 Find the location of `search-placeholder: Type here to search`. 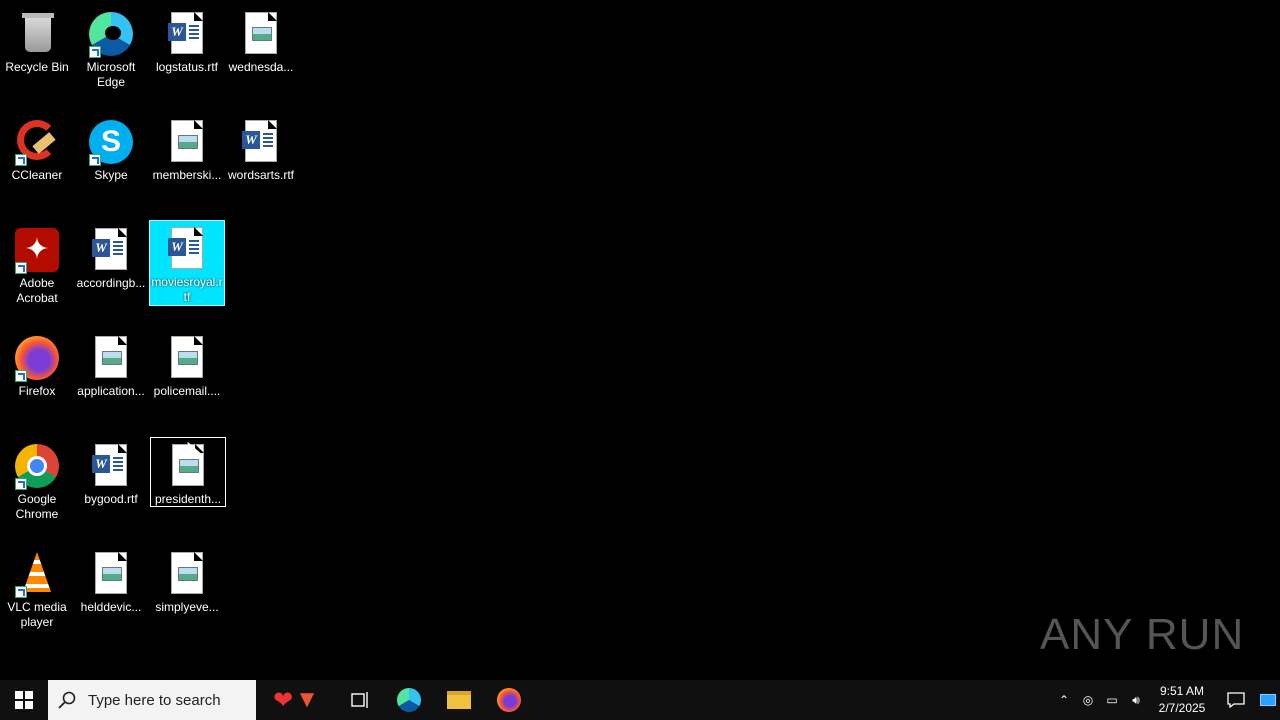

search-placeholder: Type here to search is located at coordinates (154, 700).